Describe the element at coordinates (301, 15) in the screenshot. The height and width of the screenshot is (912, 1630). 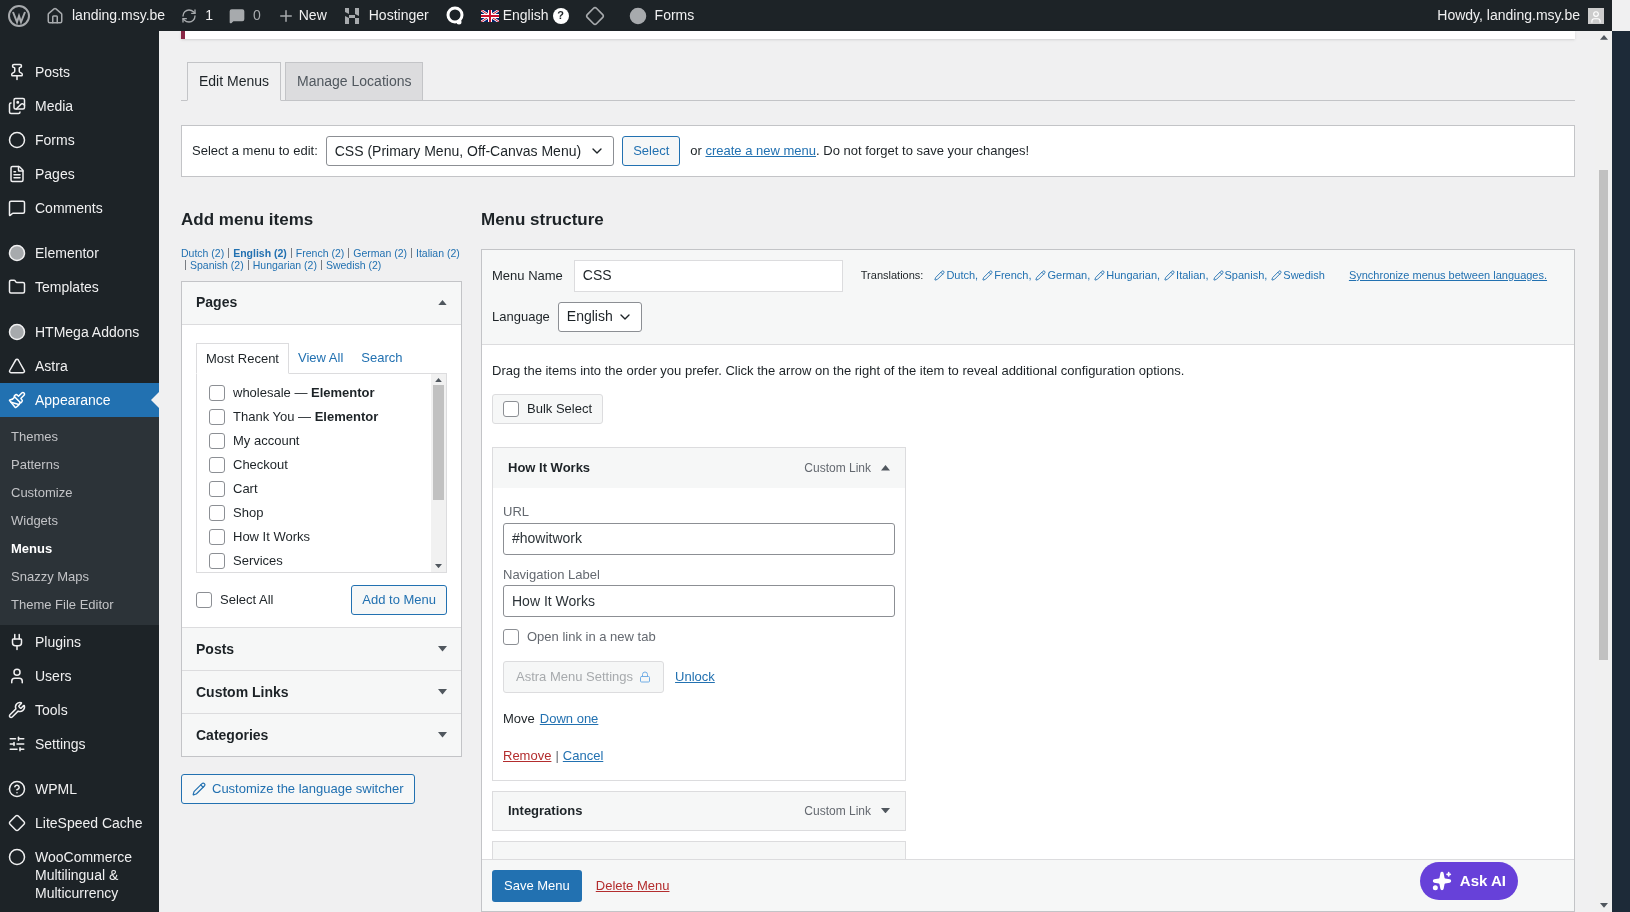
I see `new-link: New` at that location.